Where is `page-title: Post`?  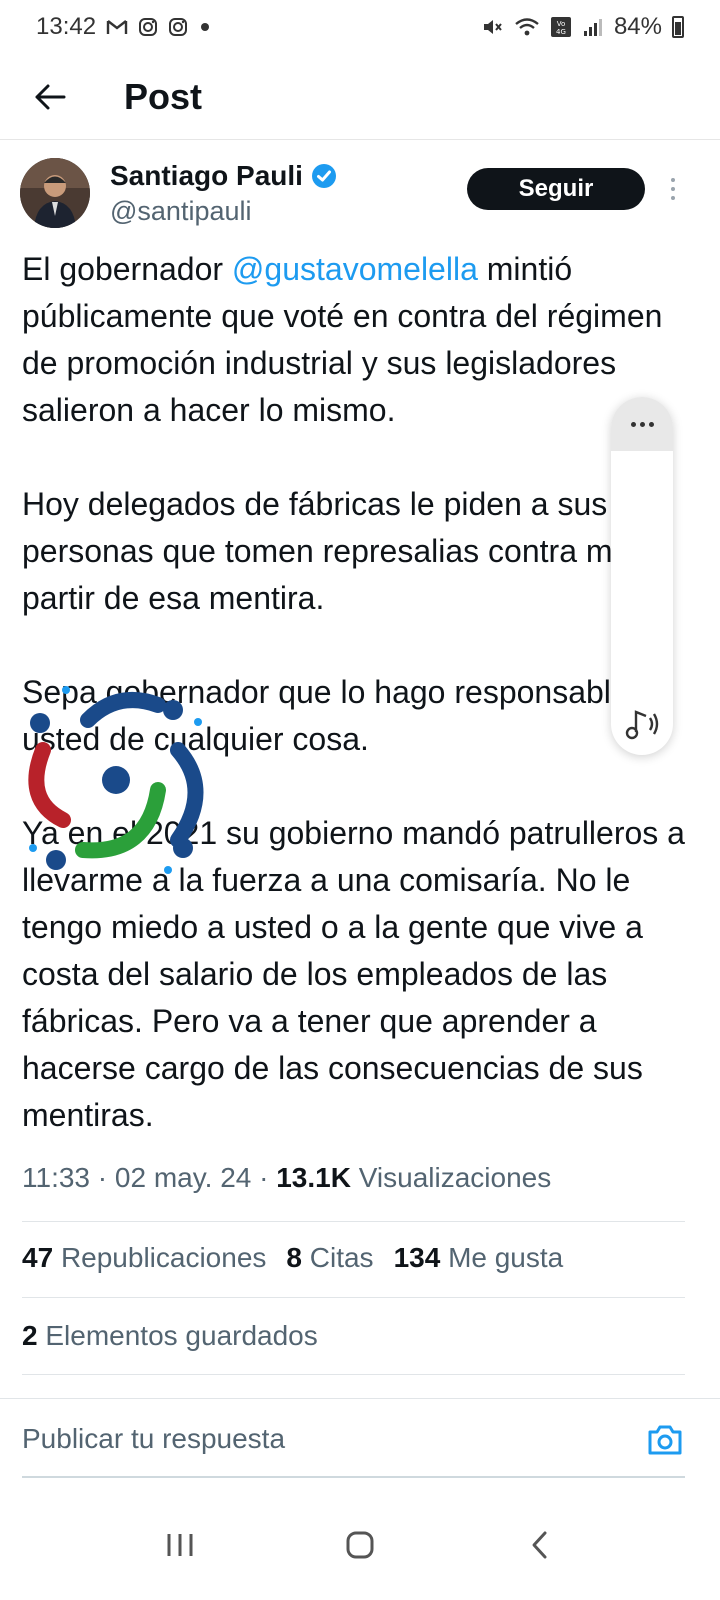
page-title: Post is located at coordinates (163, 96).